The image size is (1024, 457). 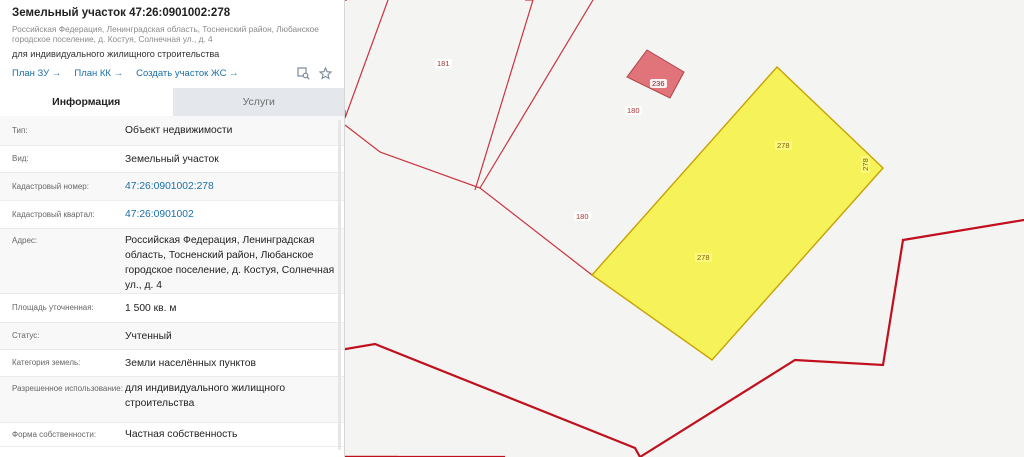 I want to click on table-row: Кадастровый номер: 47:26:0901002:278, so click(x=172, y=187).